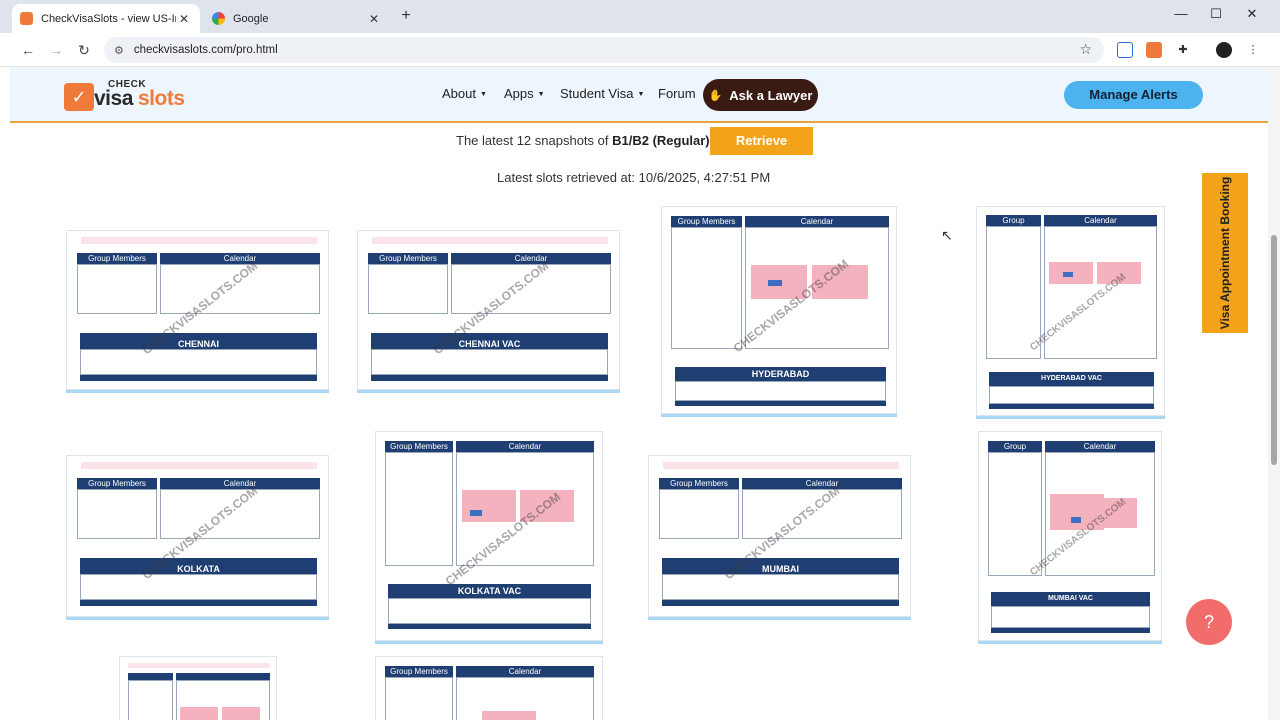  Describe the element at coordinates (251, 18) in the screenshot. I see `tab-title: Google` at that location.